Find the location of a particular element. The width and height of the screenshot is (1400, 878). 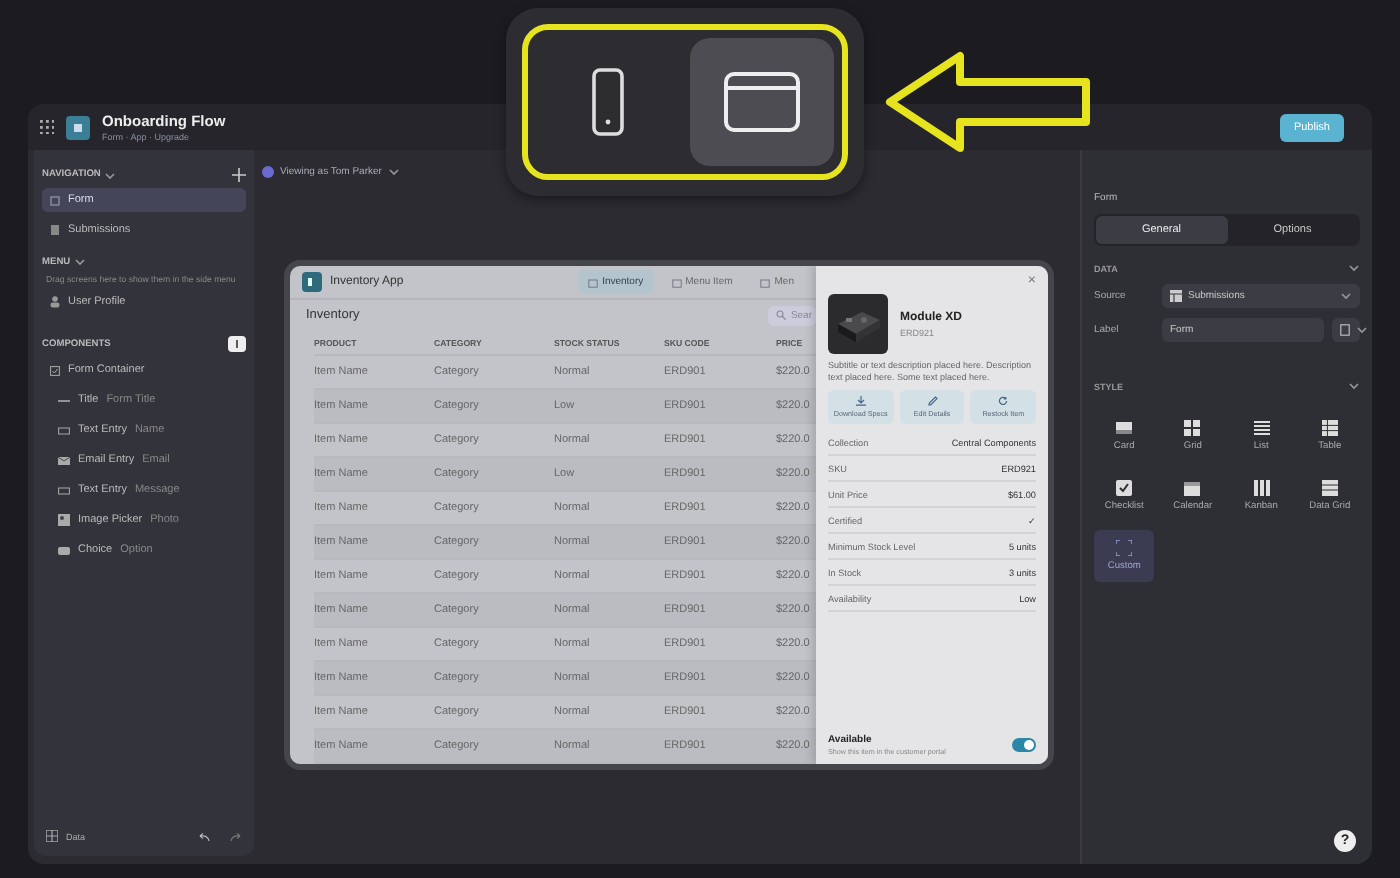

plus-icon is located at coordinates (239, 175).